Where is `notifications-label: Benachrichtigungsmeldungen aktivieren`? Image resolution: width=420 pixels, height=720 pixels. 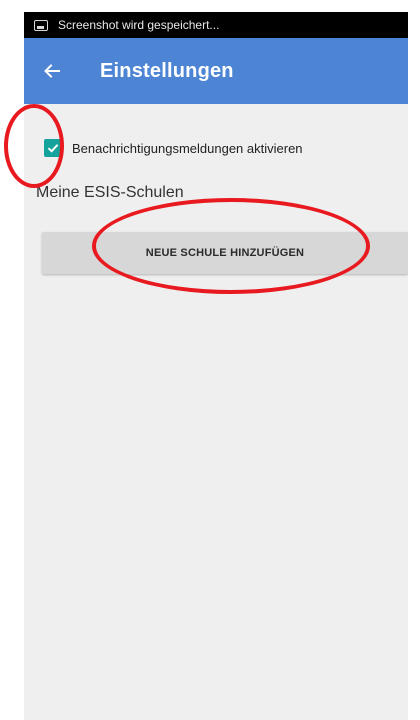 notifications-label: Benachrichtigungsmeldungen aktivieren is located at coordinates (187, 148).